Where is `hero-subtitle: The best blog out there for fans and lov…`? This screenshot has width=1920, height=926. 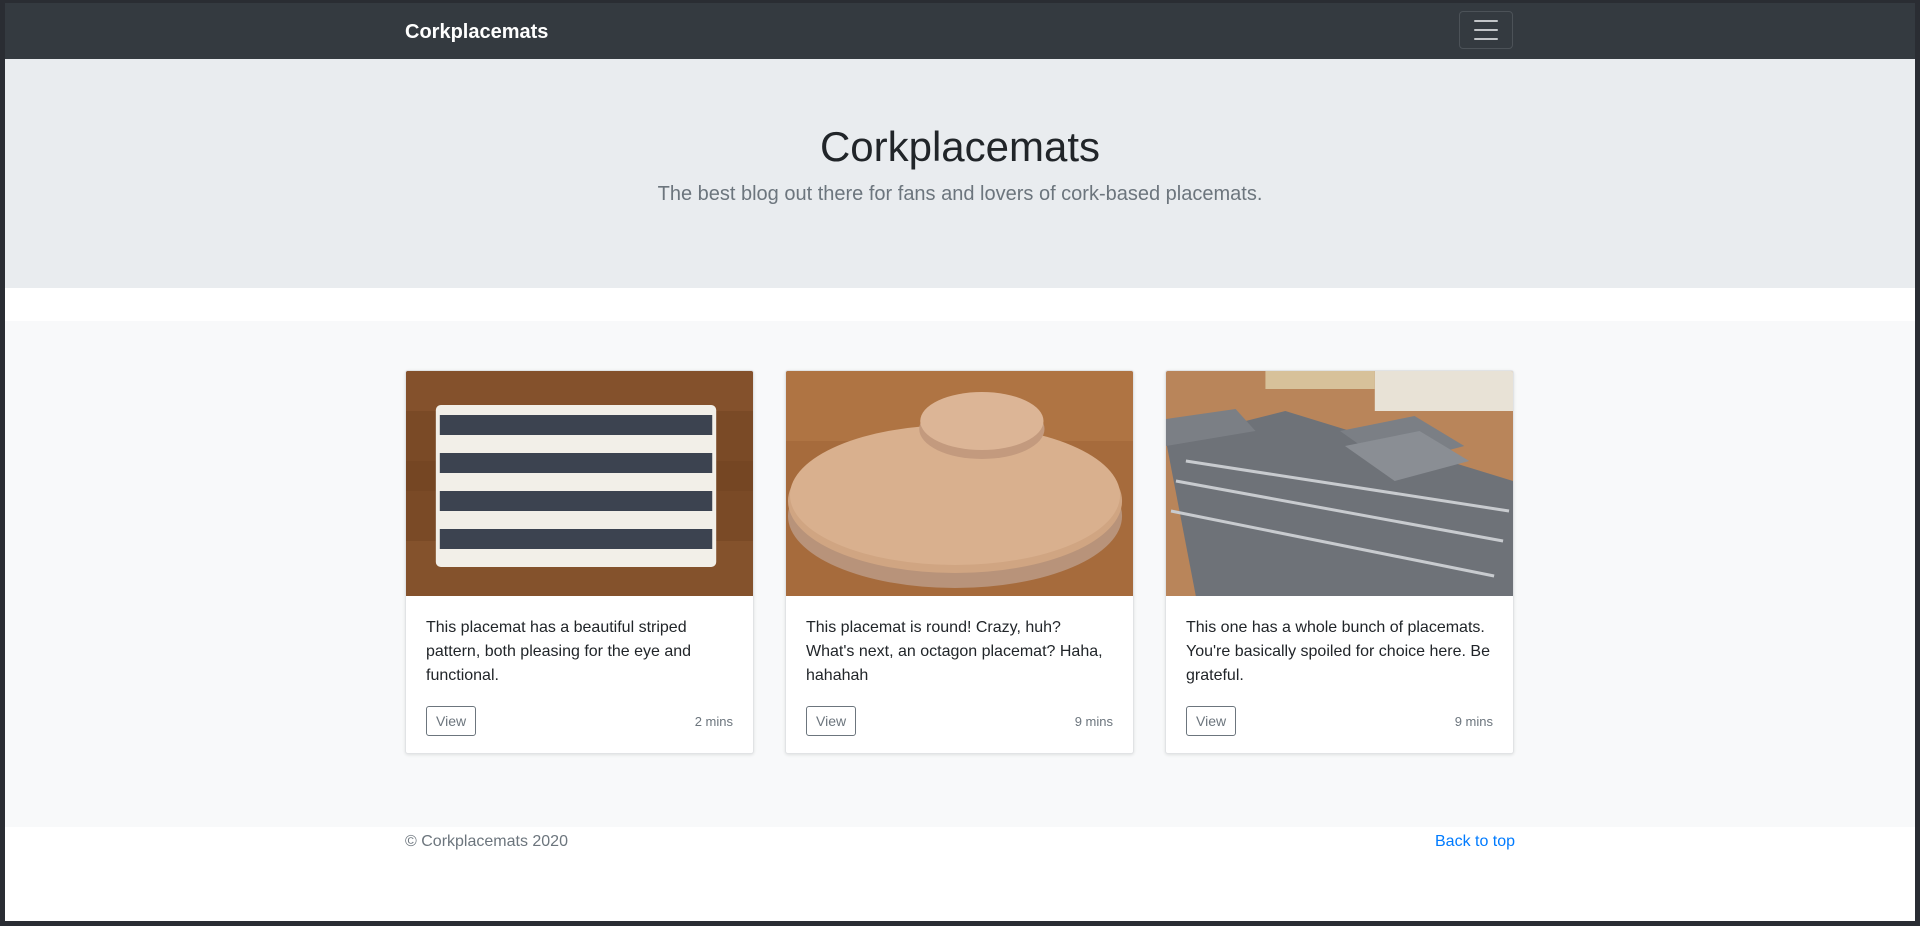
hero-subtitle: The best blog out there for fans and lov… is located at coordinates (960, 194).